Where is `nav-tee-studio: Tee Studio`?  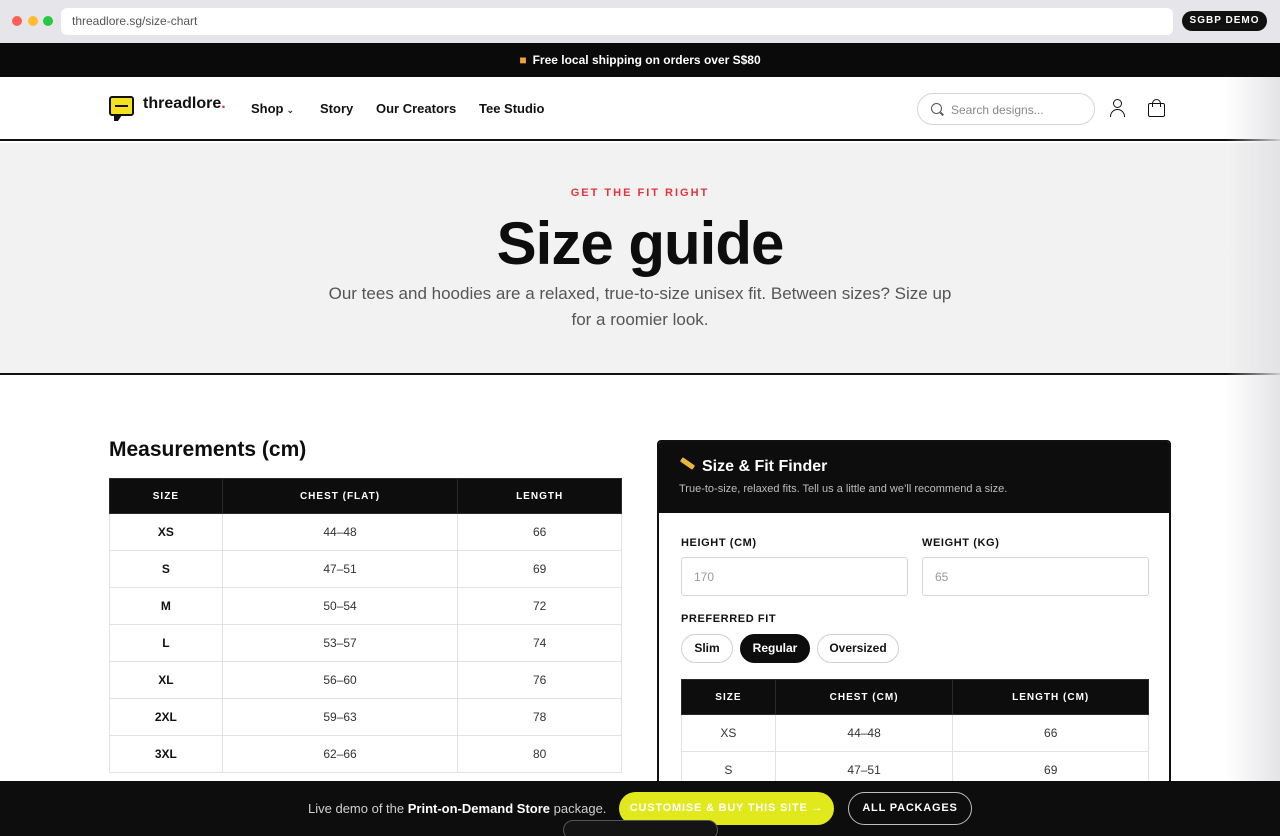
nav-tee-studio: Tee Studio is located at coordinates (511, 108).